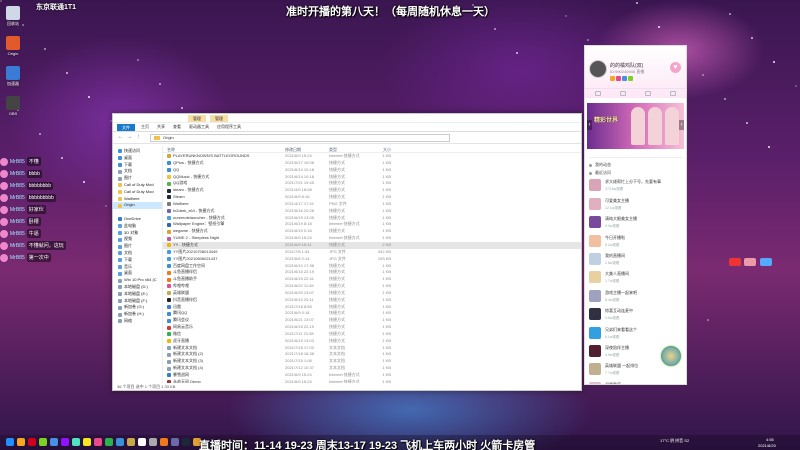 Image resolution: width=800 pixels, height=450 pixels. Describe the element at coordinates (372, 348) in the screenshot. I see `file-row: 新建文本文档 2021/7/18 17:02 文本文档 1 KB` at that location.